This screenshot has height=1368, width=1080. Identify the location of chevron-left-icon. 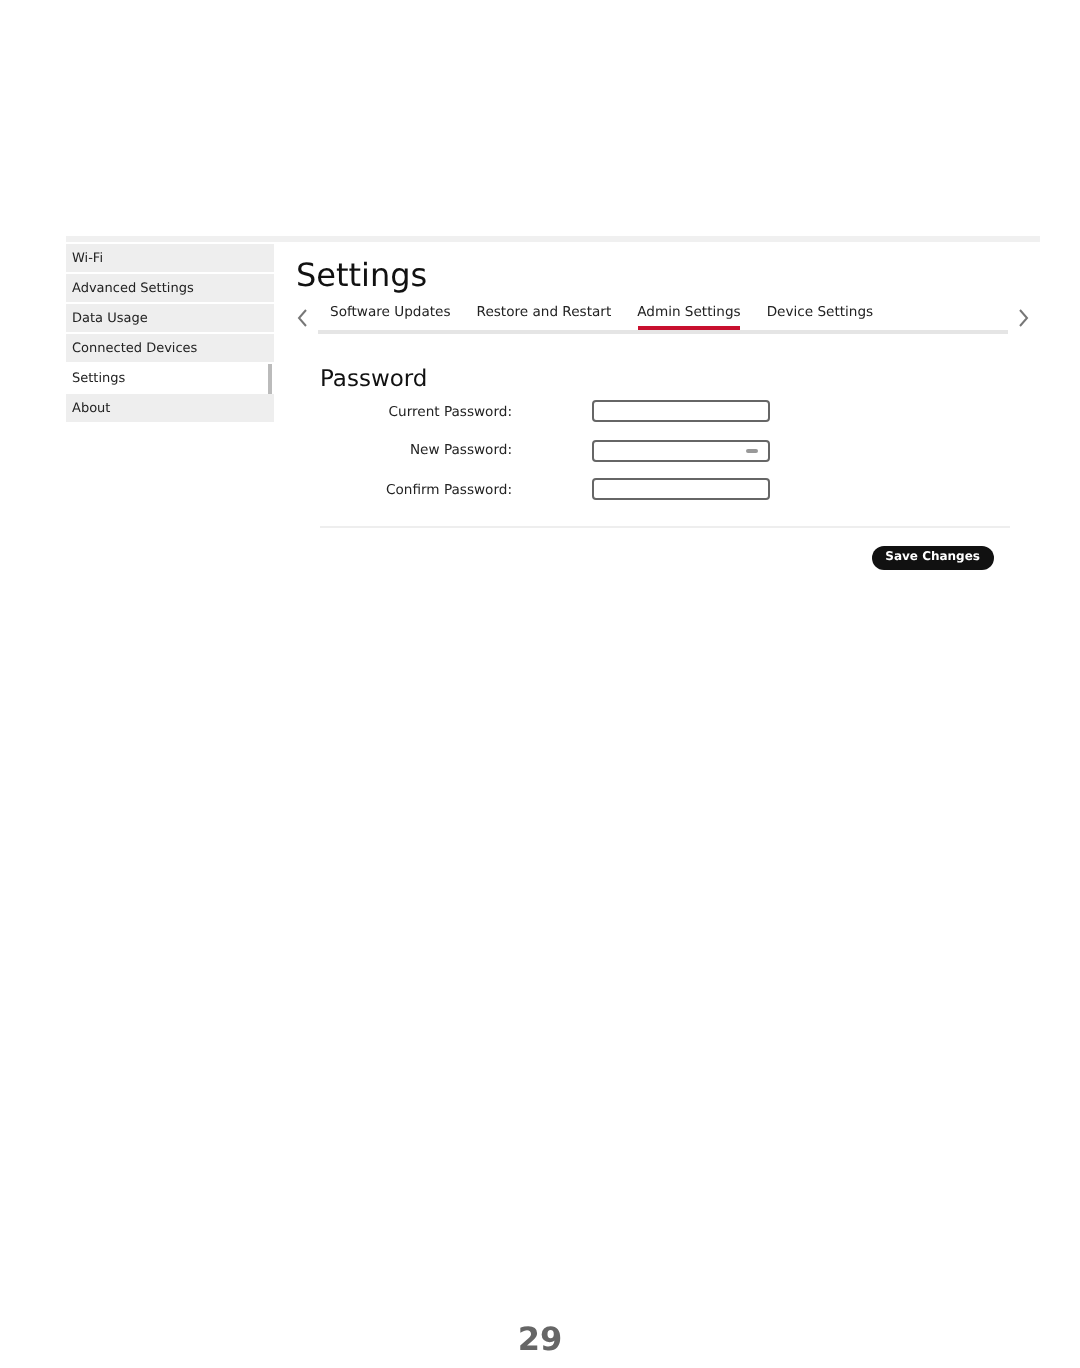
(303, 317).